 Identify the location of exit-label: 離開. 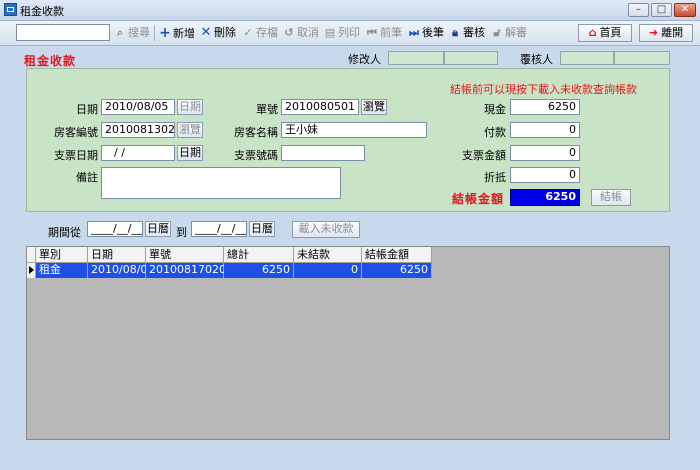
(672, 32).